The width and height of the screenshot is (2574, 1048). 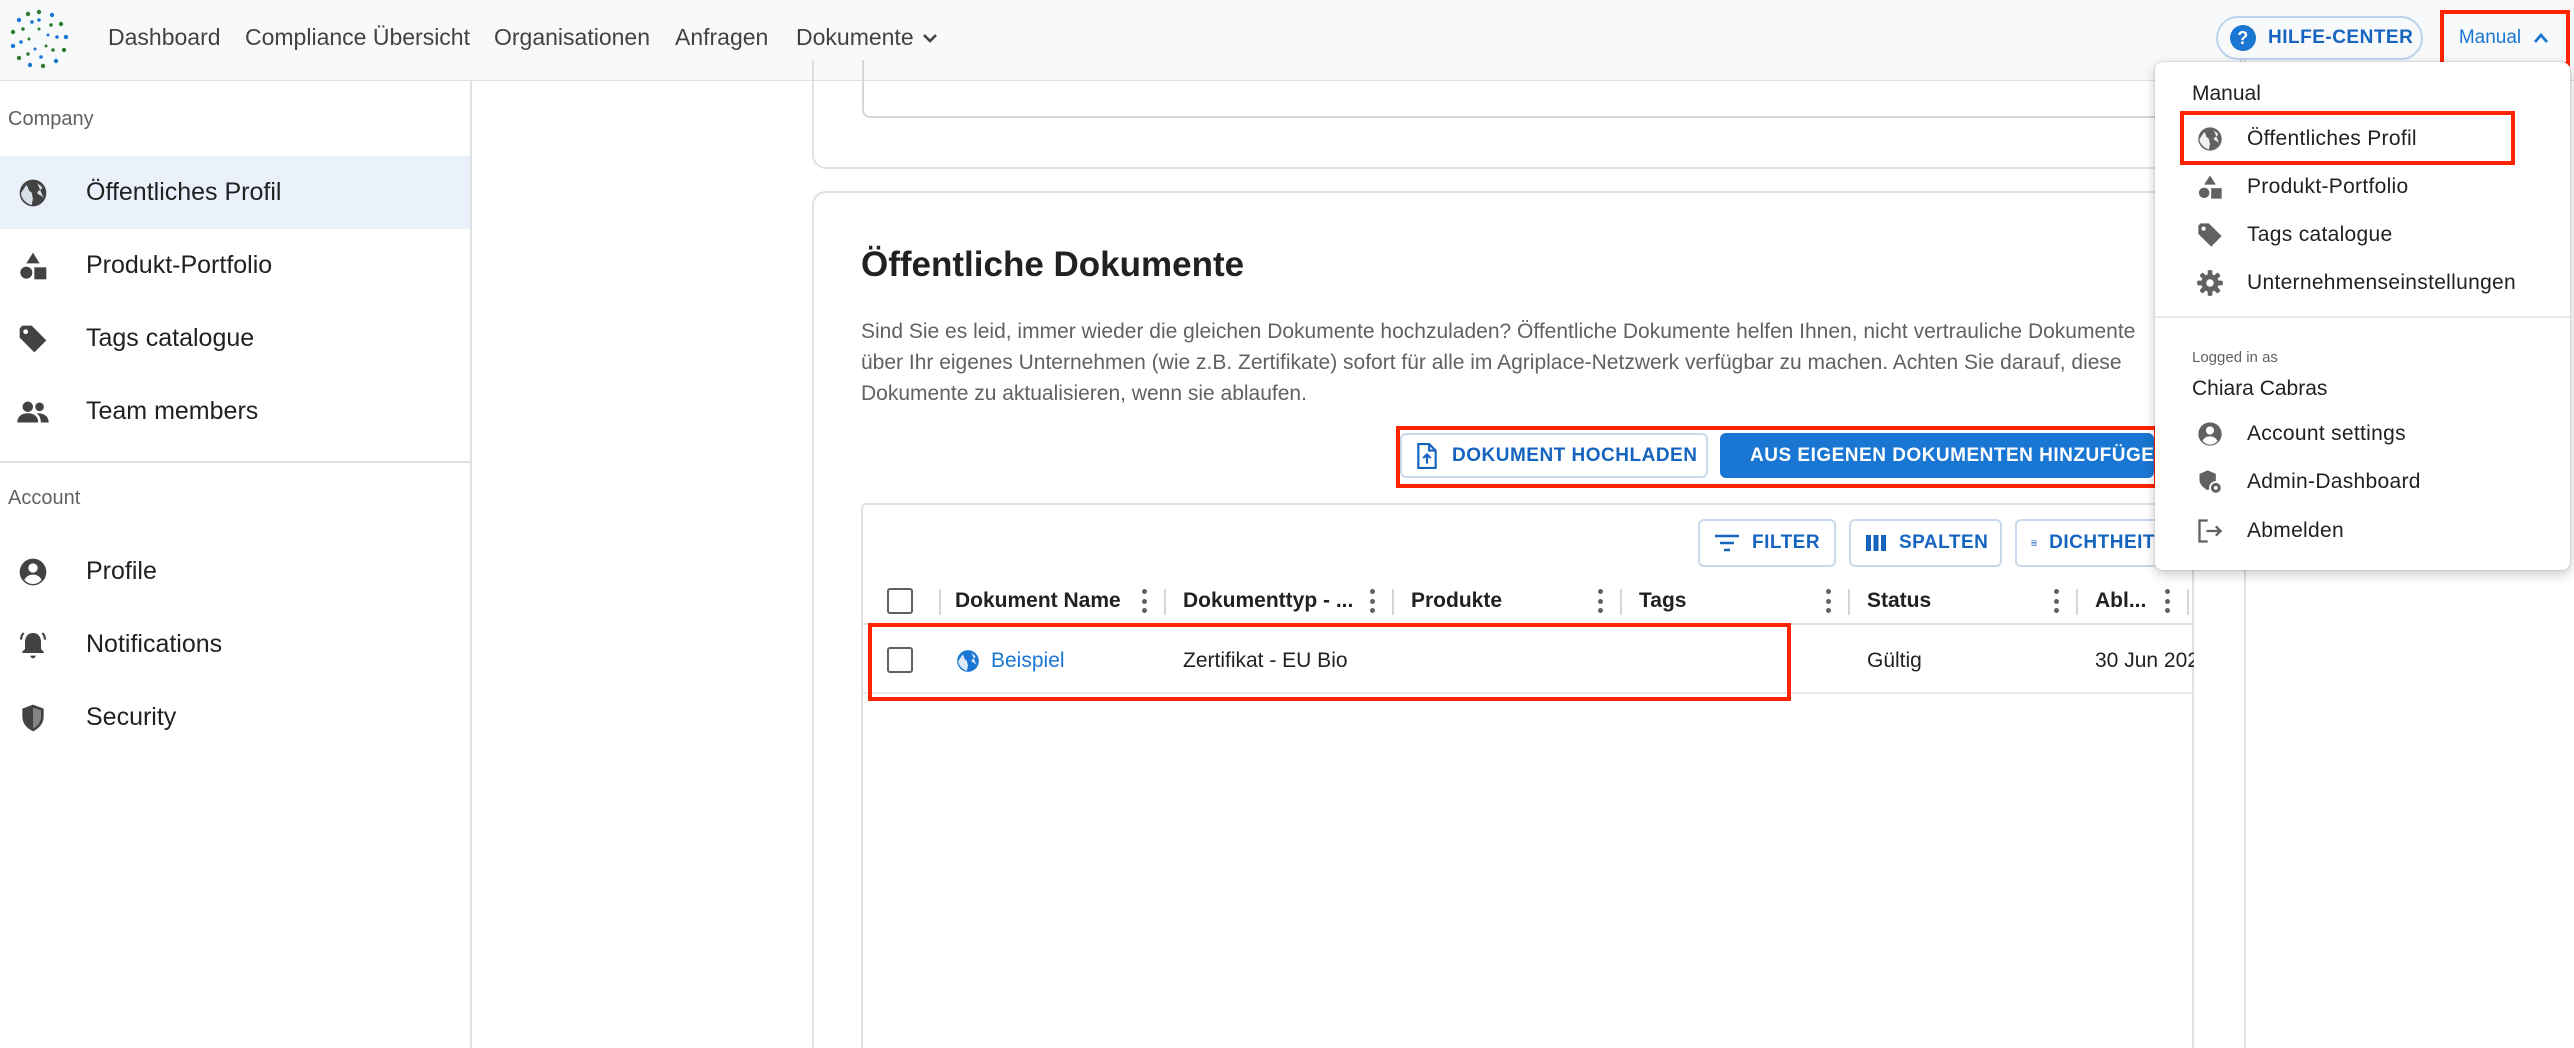 What do you see at coordinates (172, 411) in the screenshot?
I see `sidebar-item-label: Team members` at bounding box center [172, 411].